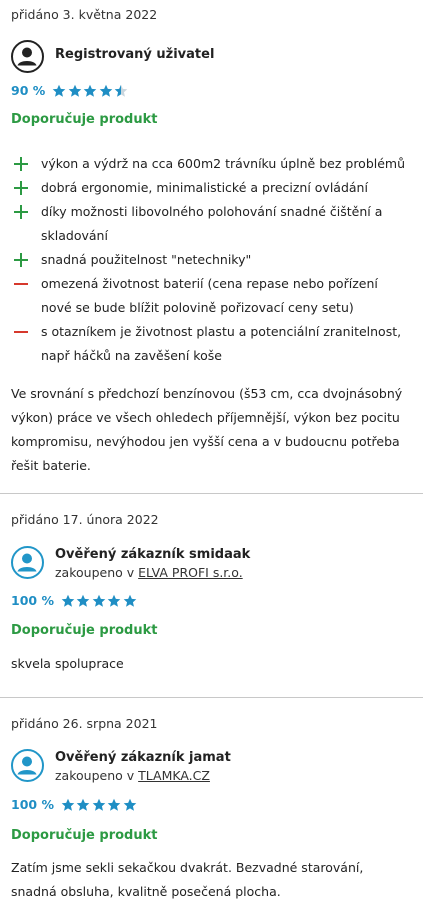 This screenshot has width=423, height=913. Describe the element at coordinates (153, 554) in the screenshot. I see `author-name: Ověřený zákazník smidaak` at that location.